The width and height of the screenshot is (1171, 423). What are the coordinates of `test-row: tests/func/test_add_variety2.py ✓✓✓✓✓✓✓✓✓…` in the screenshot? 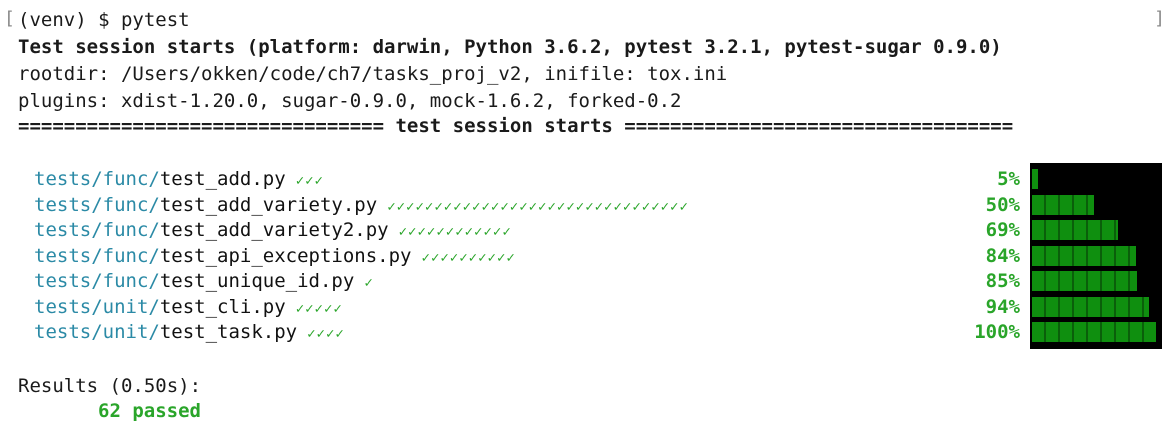 It's located at (273, 230).